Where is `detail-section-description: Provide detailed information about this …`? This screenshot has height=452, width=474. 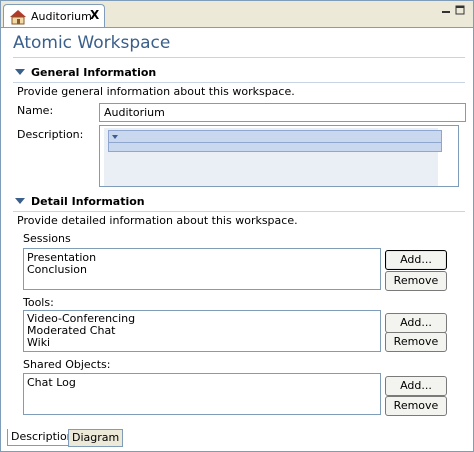
detail-section-description: Provide detailed information about this … is located at coordinates (157, 220).